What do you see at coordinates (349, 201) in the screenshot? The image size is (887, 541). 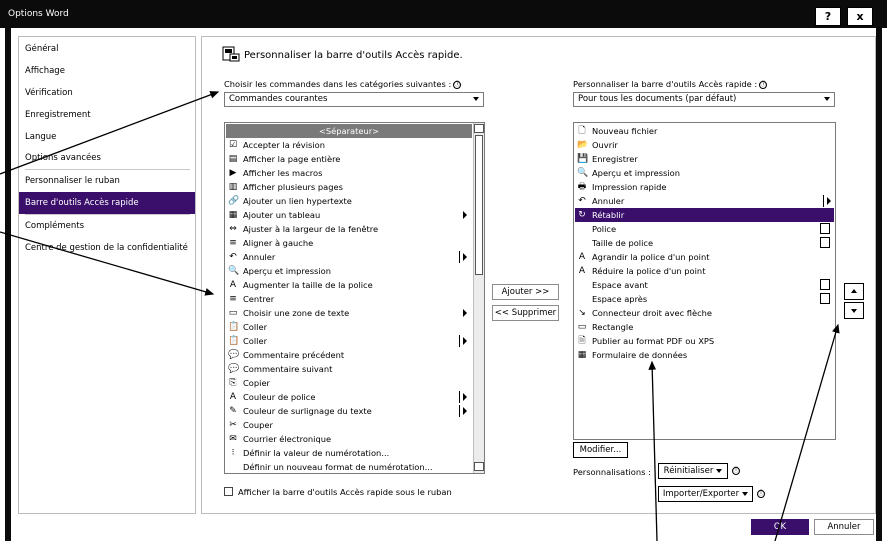 I see `command-item: 🔗 Ajouter un lien hypertexte` at bounding box center [349, 201].